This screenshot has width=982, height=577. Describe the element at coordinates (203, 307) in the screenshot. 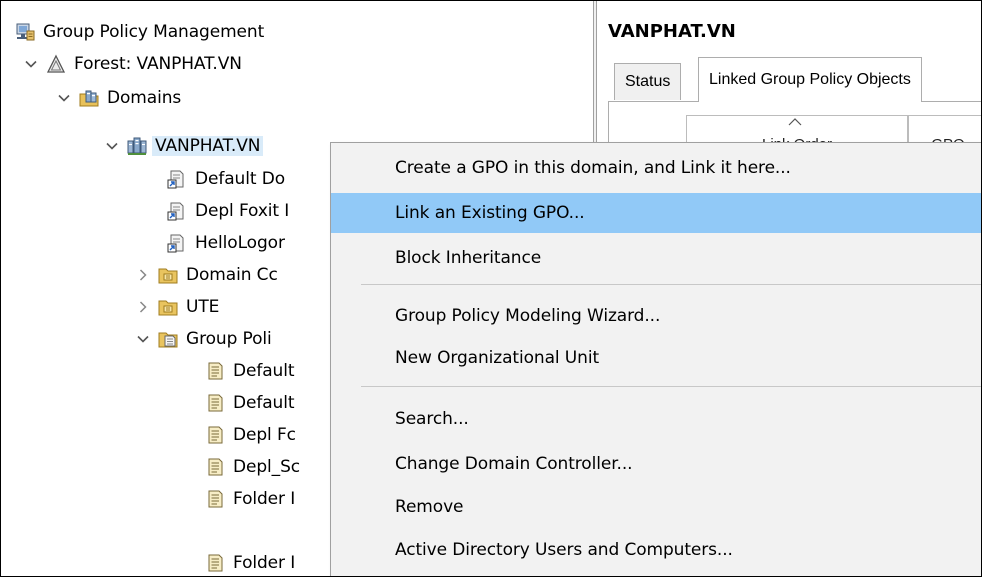

I see `tree-item-label: UTE` at that location.